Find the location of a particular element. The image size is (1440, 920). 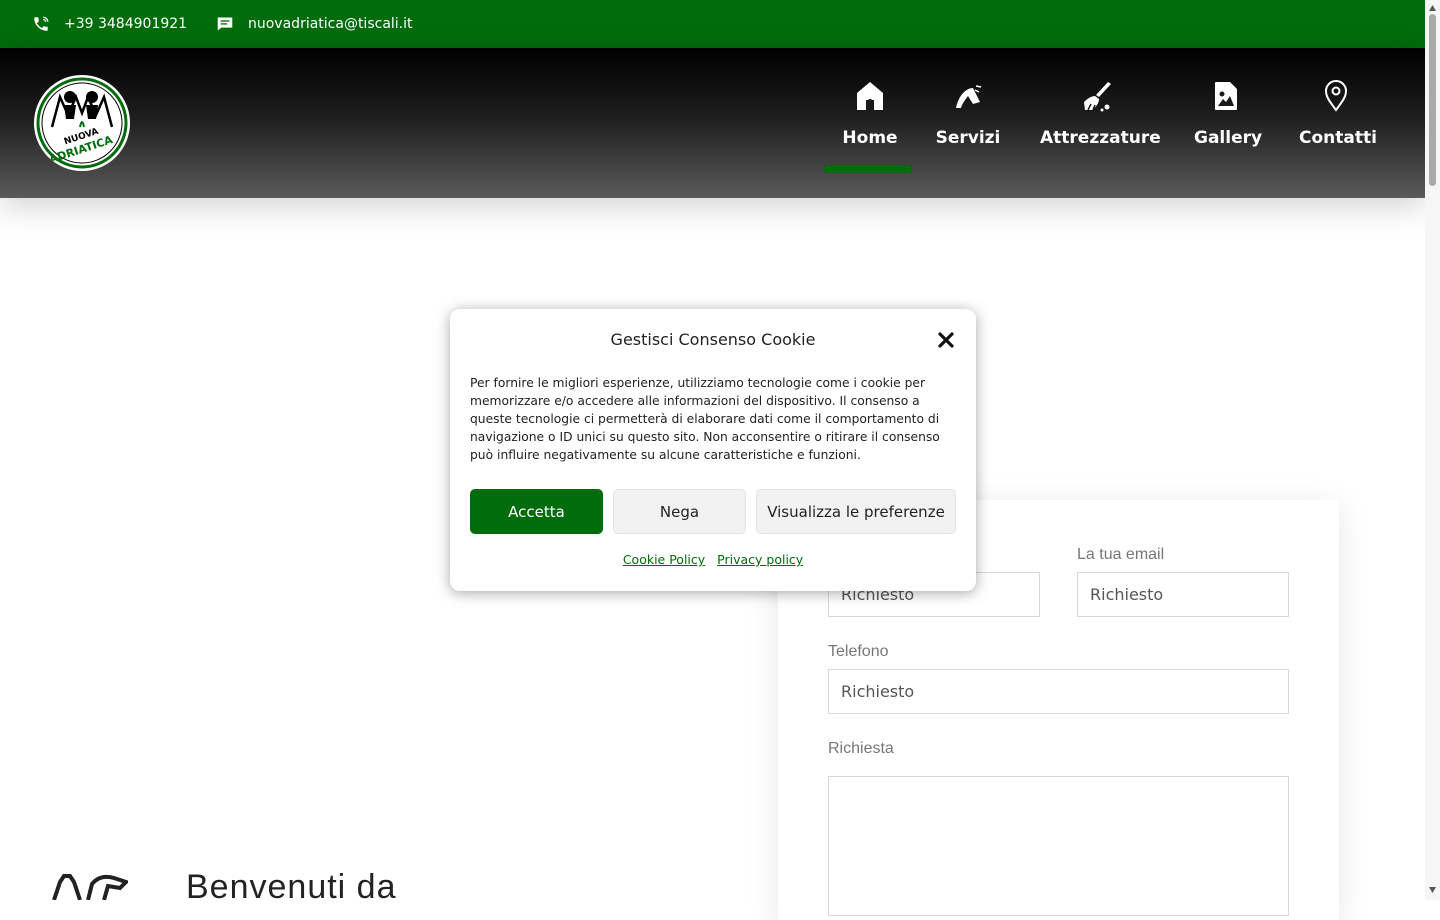

welcome-heading: Benvenuti da is located at coordinates (291, 887).